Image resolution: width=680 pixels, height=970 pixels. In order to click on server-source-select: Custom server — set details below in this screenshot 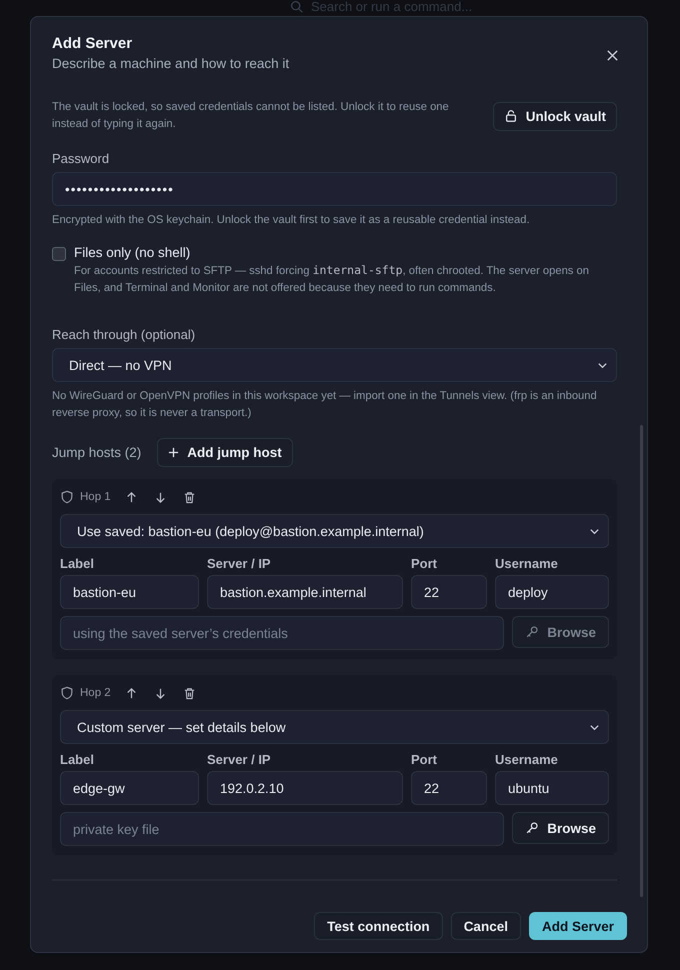, I will do `click(334, 727)`.